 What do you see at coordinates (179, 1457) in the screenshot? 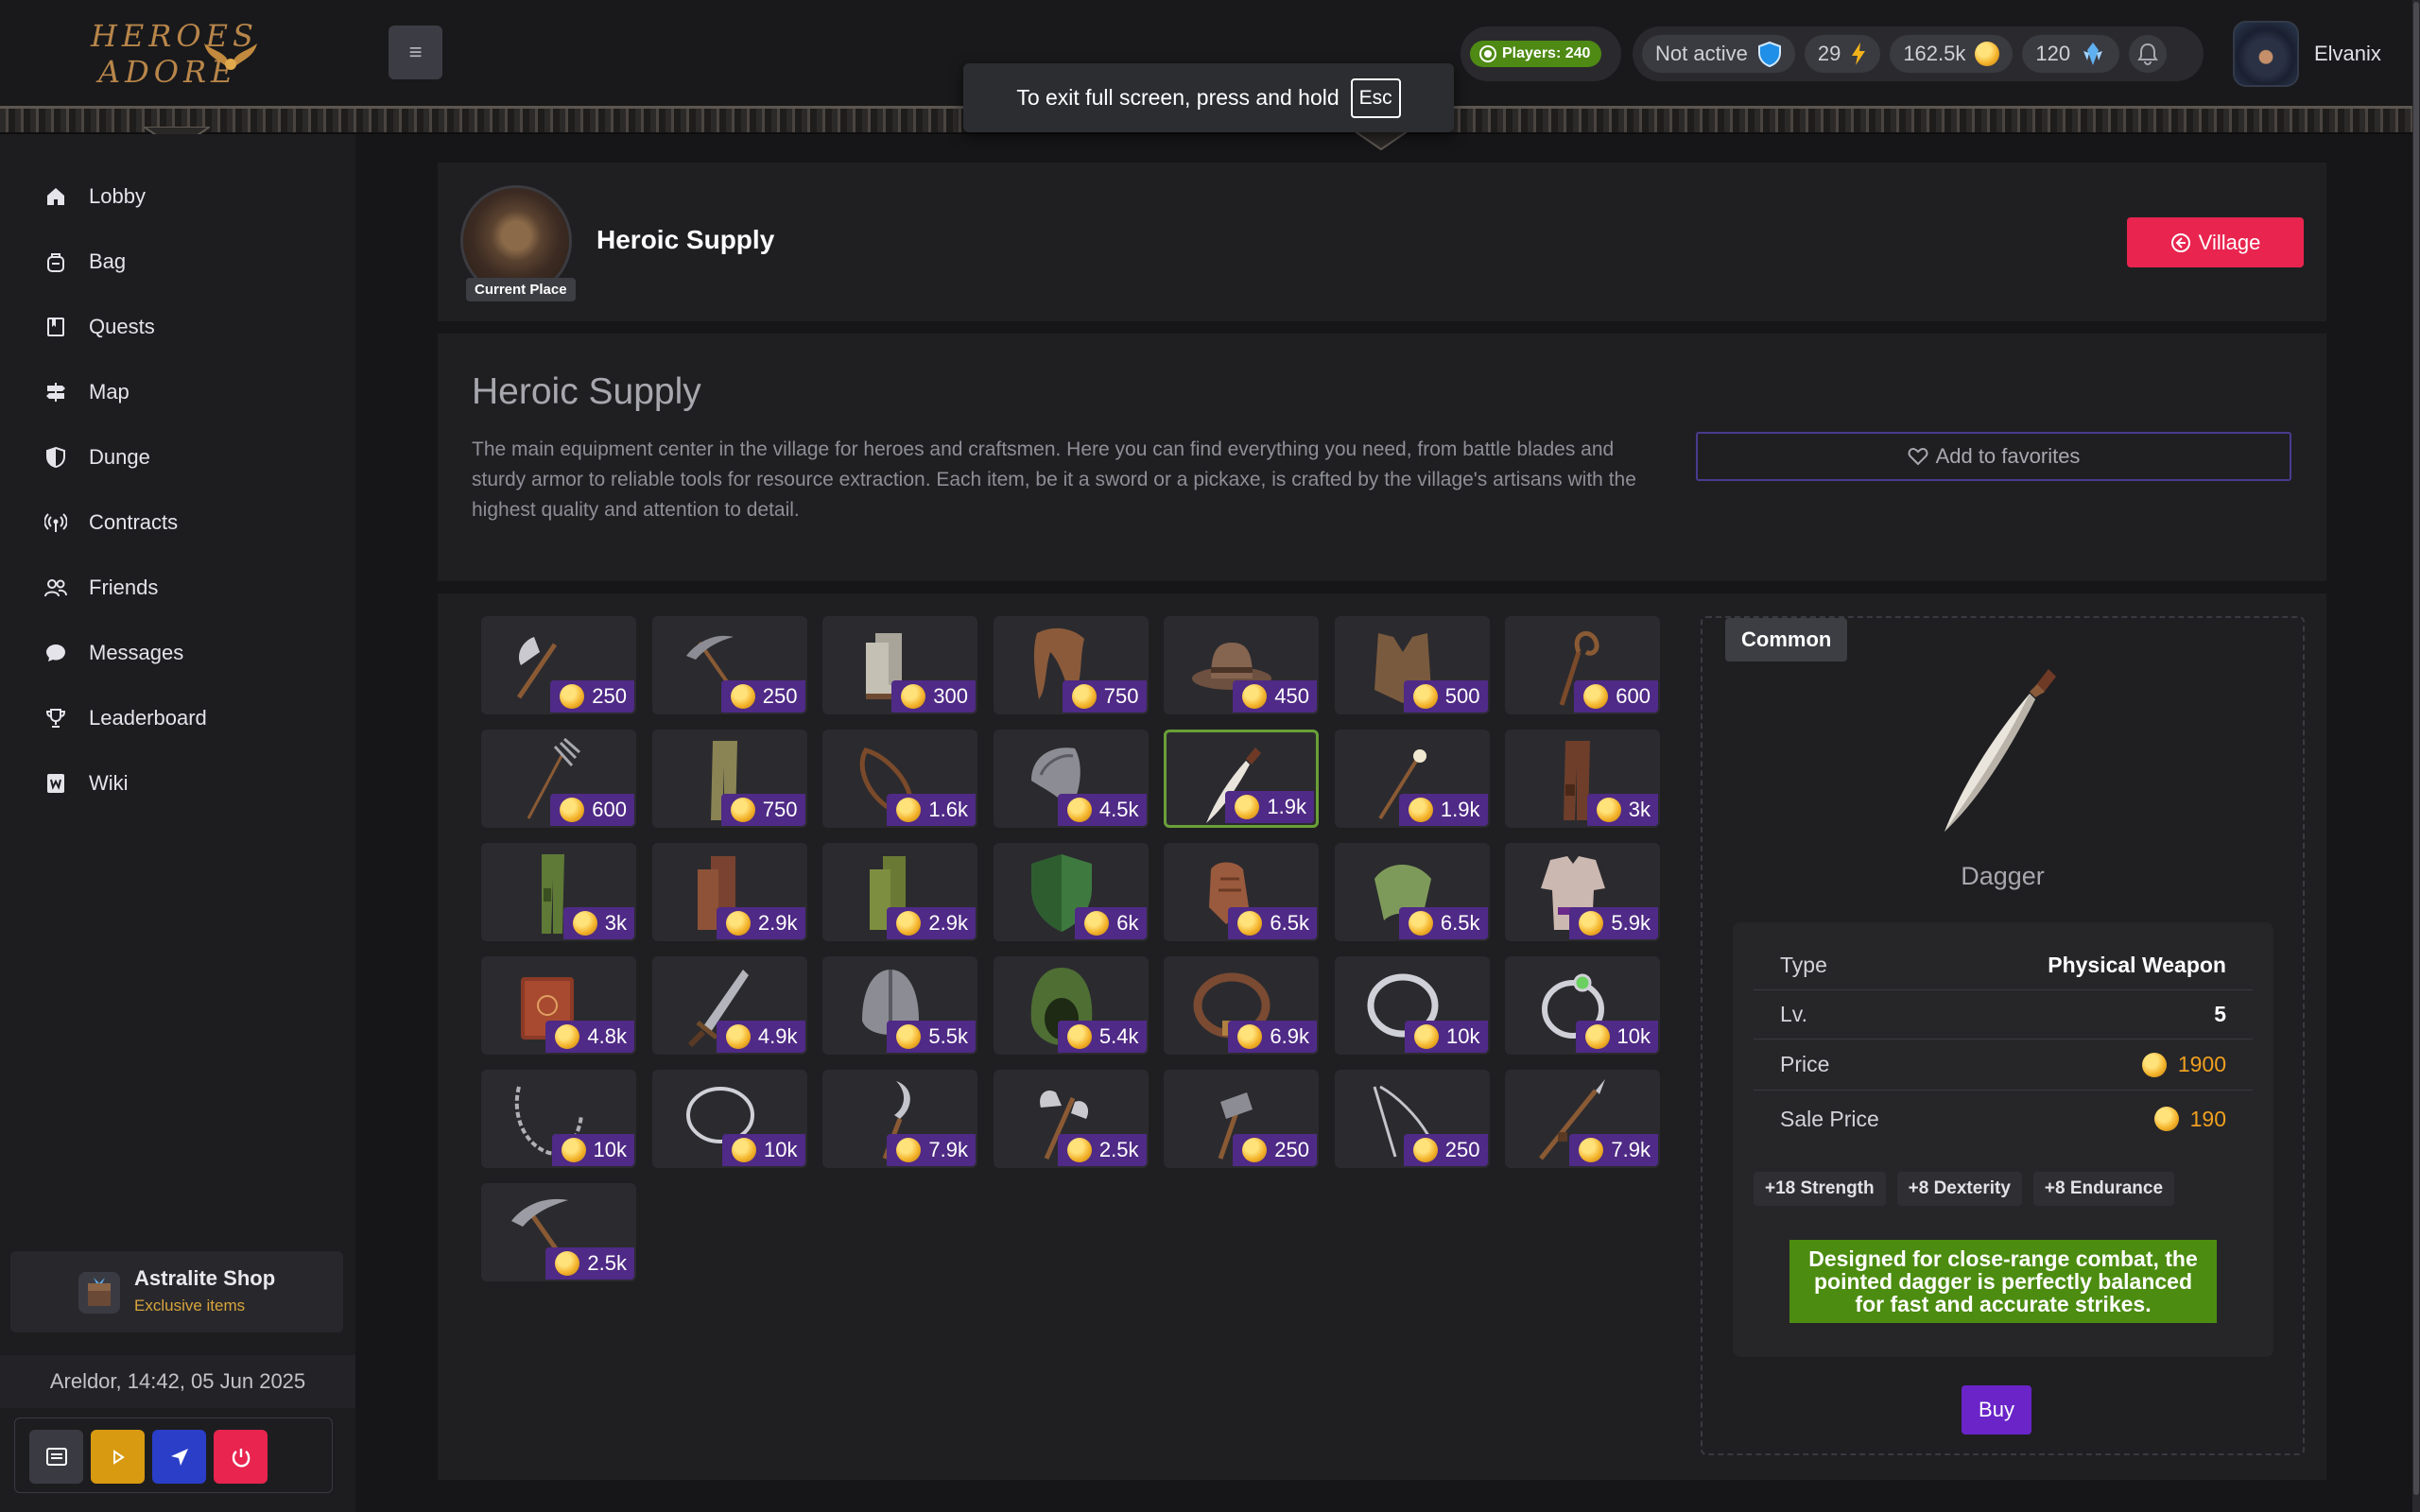
I see `send-button` at bounding box center [179, 1457].